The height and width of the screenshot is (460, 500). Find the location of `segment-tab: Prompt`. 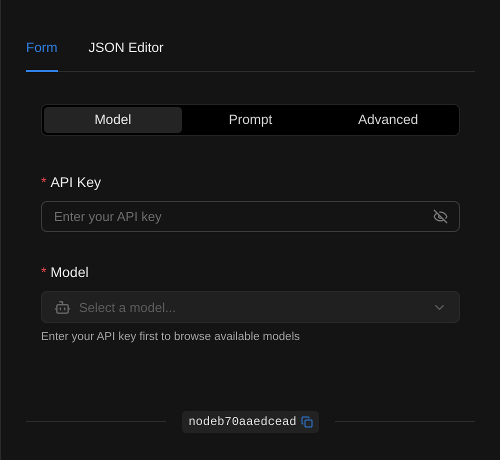

segment-tab: Prompt is located at coordinates (251, 120).